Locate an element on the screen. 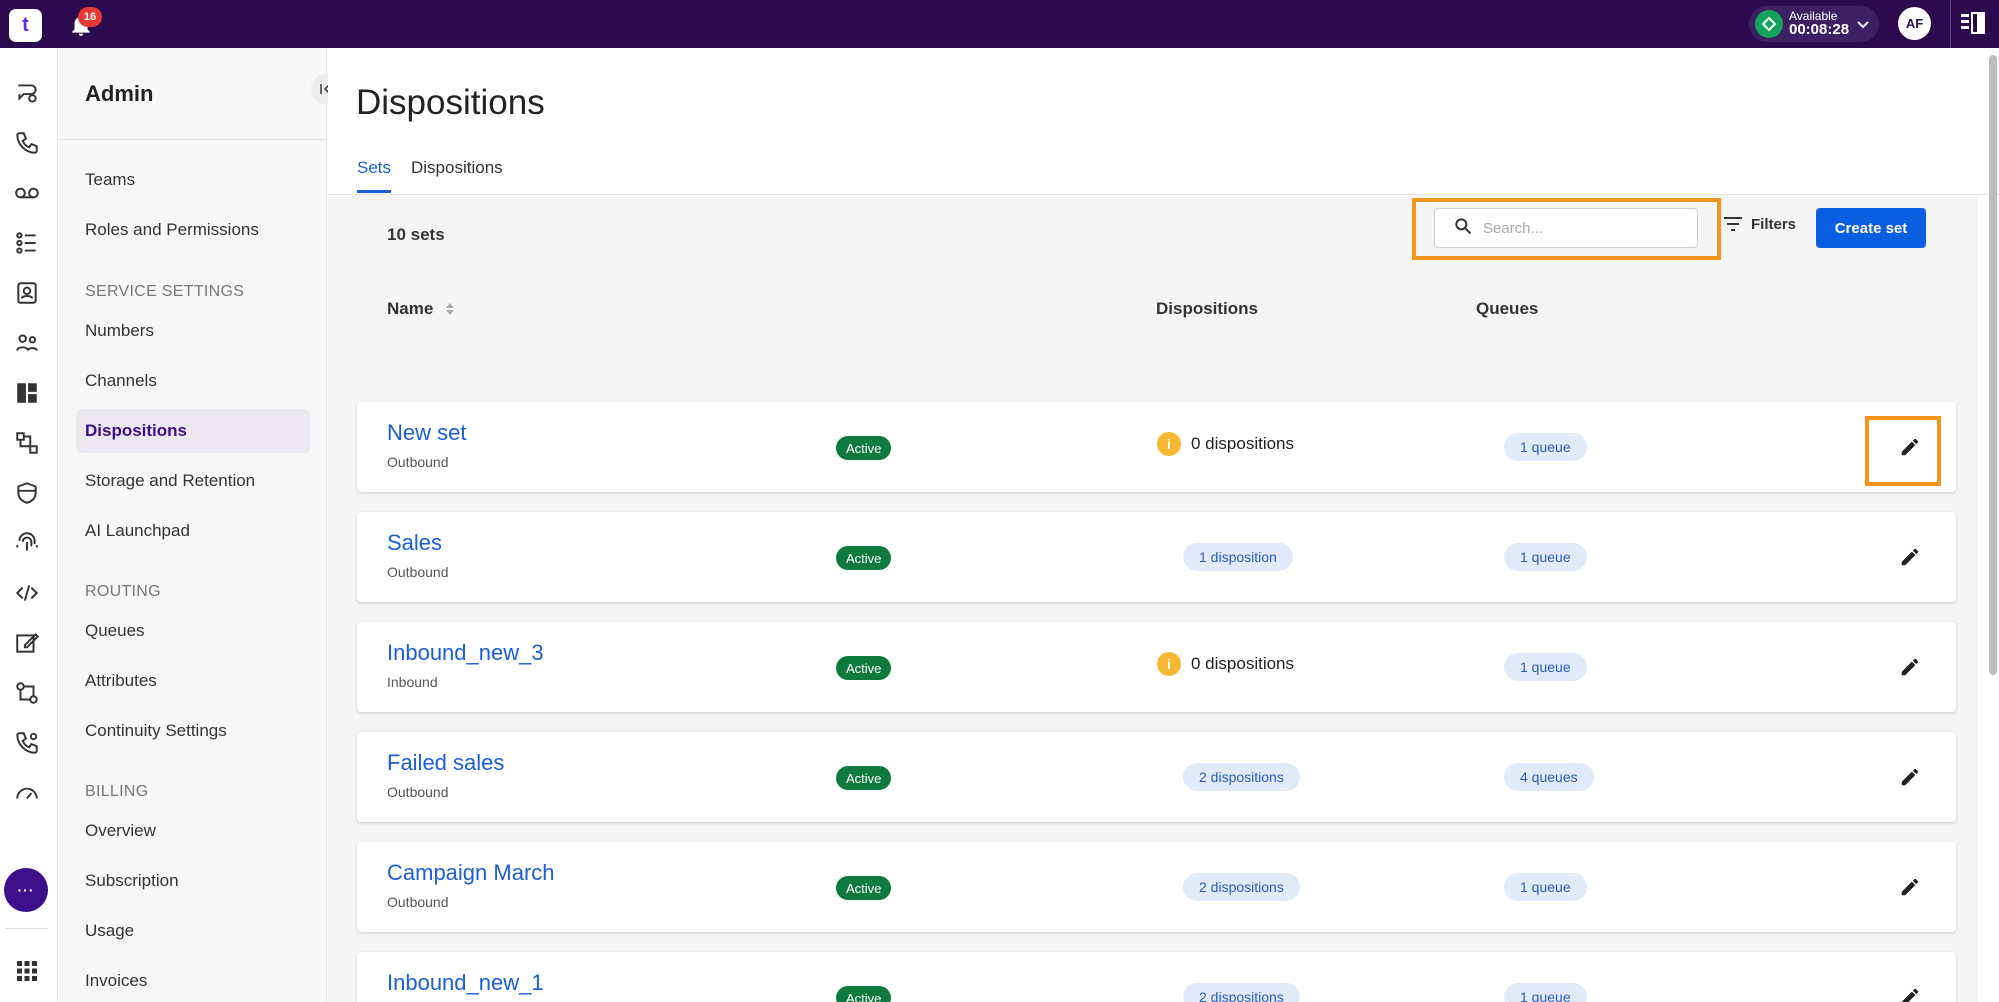 The image size is (1999, 1002). set-type: Outbound is located at coordinates (418, 792).